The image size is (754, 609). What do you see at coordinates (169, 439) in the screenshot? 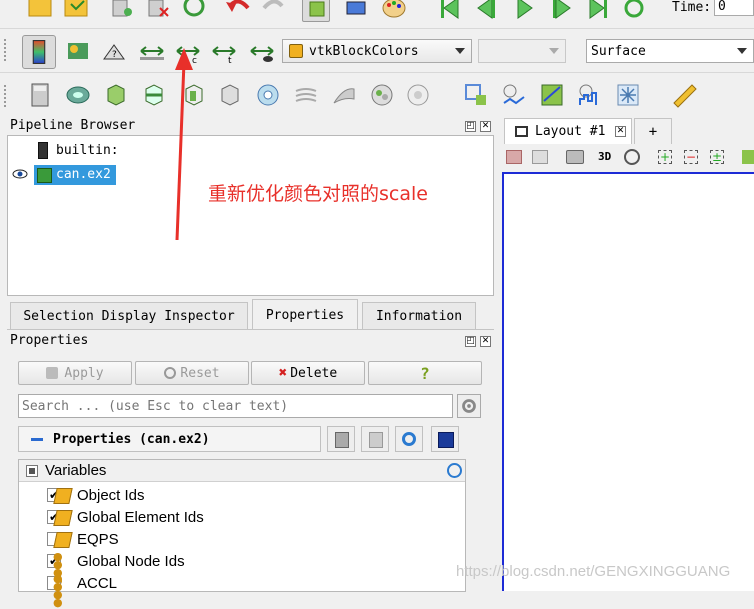
I see `properties-section-header: Properties (can.ex2)` at bounding box center [169, 439].